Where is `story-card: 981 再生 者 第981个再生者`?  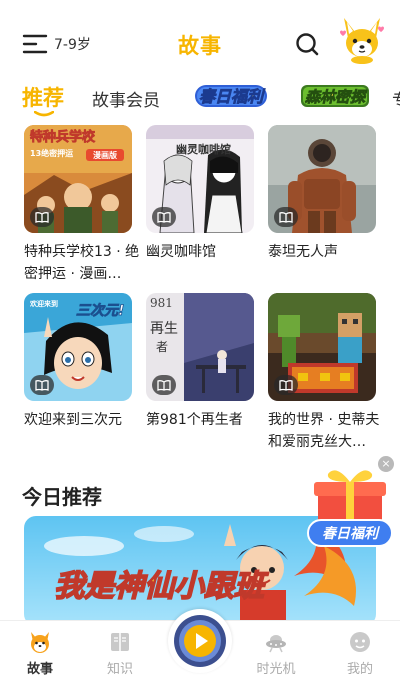
story-card: 981 再生 者 第981个再生者 is located at coordinates (200, 362).